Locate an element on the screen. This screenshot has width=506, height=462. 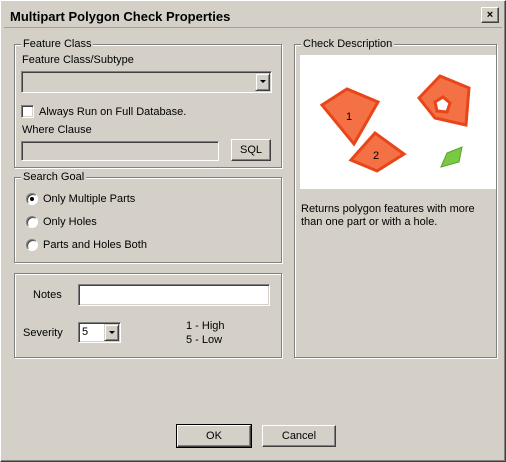
cancel-button-label: Cancel is located at coordinates (299, 436).